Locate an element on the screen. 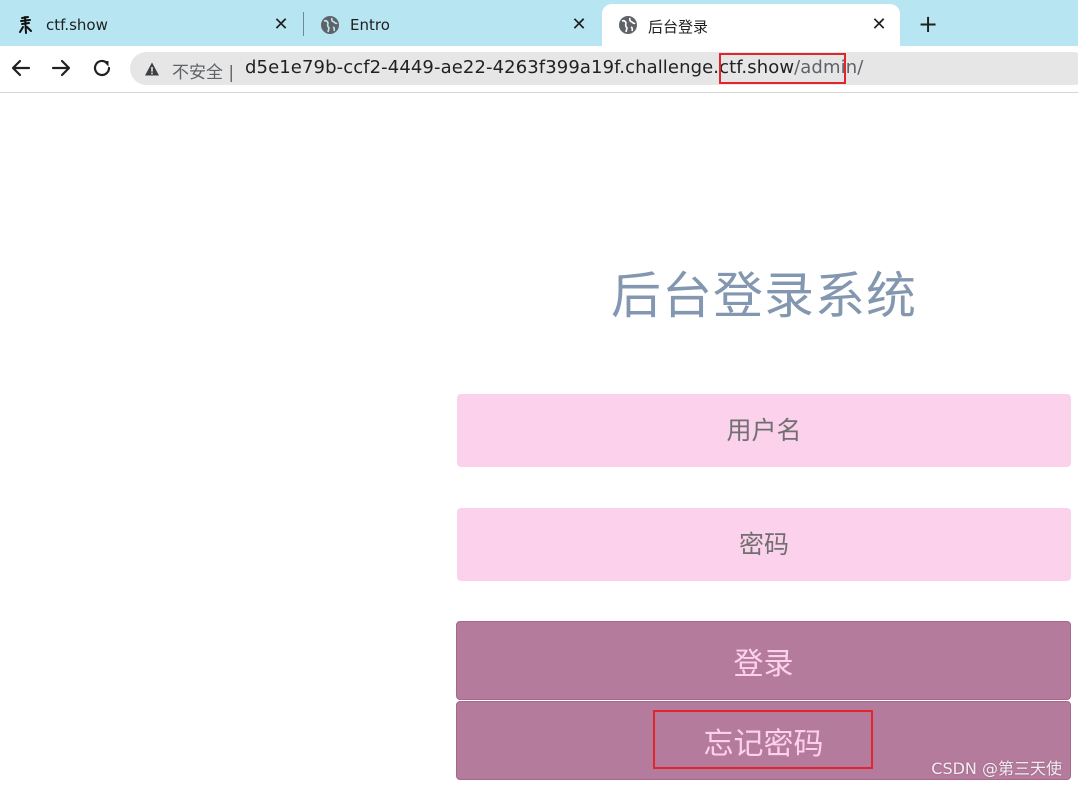 This screenshot has height=785, width=1078. warning-icon is located at coordinates (152, 69).